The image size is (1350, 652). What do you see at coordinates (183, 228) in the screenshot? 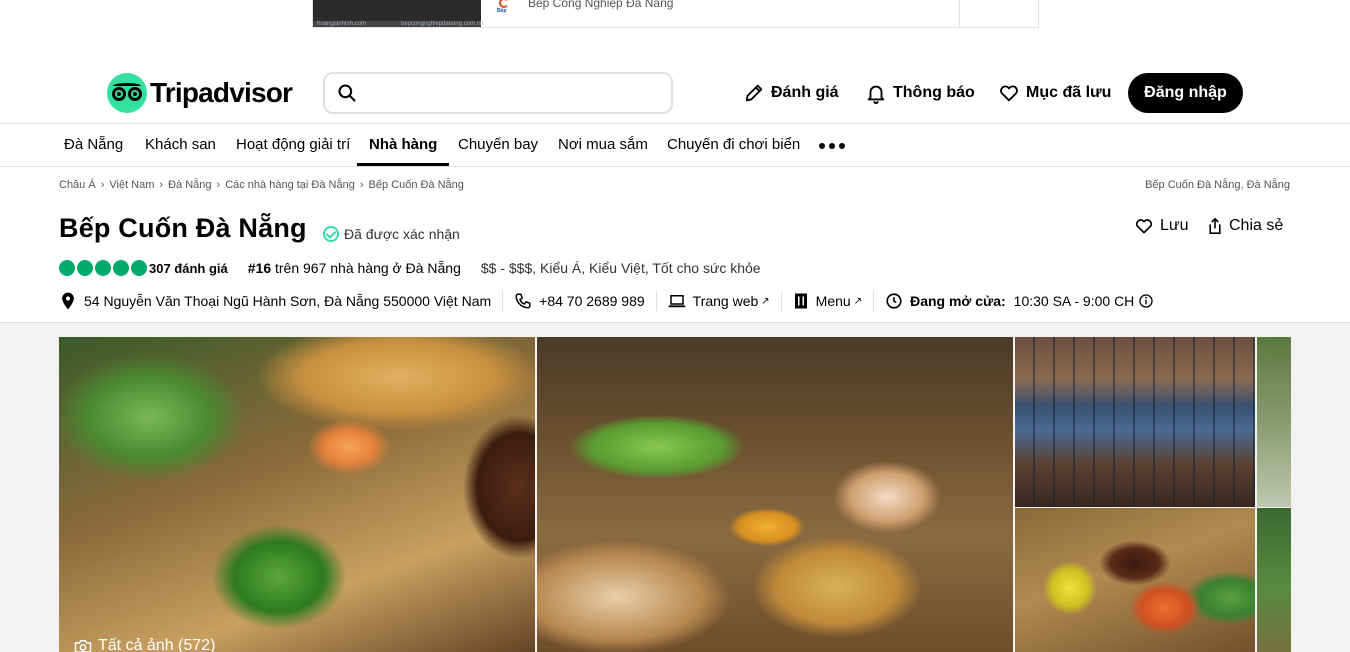
I see `page-title: Bếp Cuốn Đà Nẵng` at bounding box center [183, 228].